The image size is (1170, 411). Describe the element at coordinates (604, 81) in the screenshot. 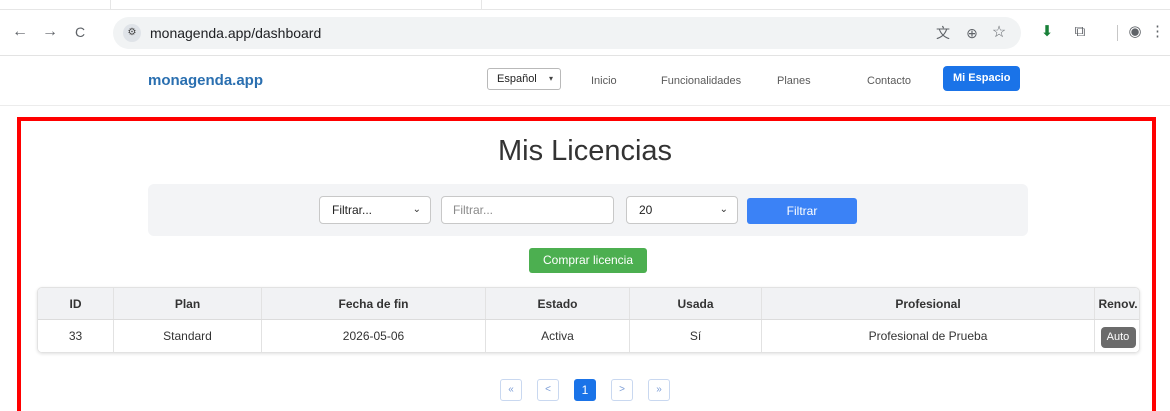

I see `nav-link-inicio: Inicio` at that location.